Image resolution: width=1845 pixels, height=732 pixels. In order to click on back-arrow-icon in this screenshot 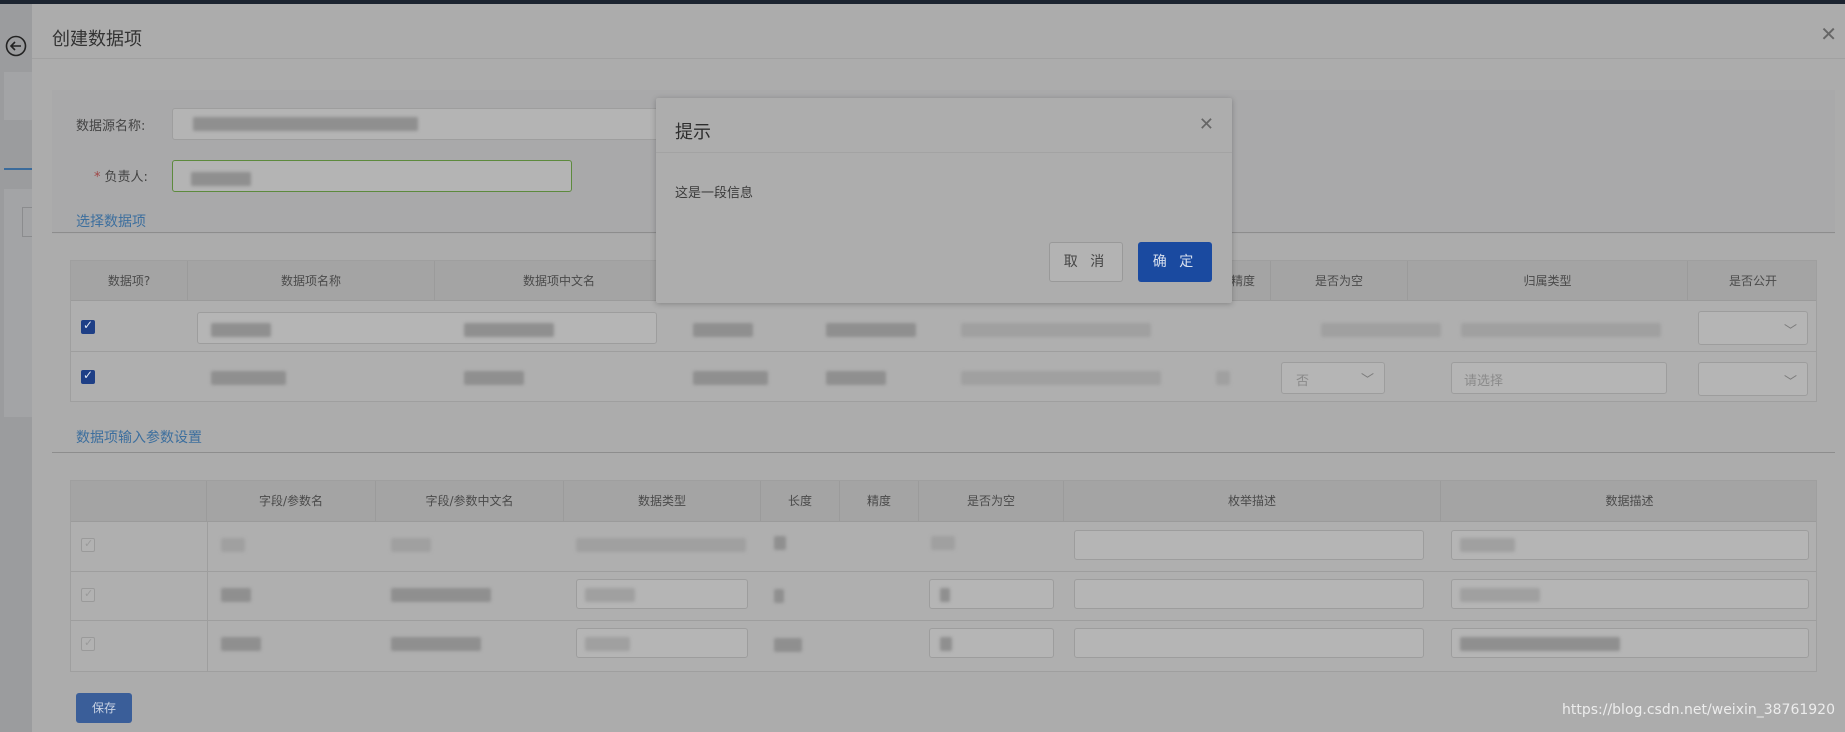, I will do `click(16, 46)`.